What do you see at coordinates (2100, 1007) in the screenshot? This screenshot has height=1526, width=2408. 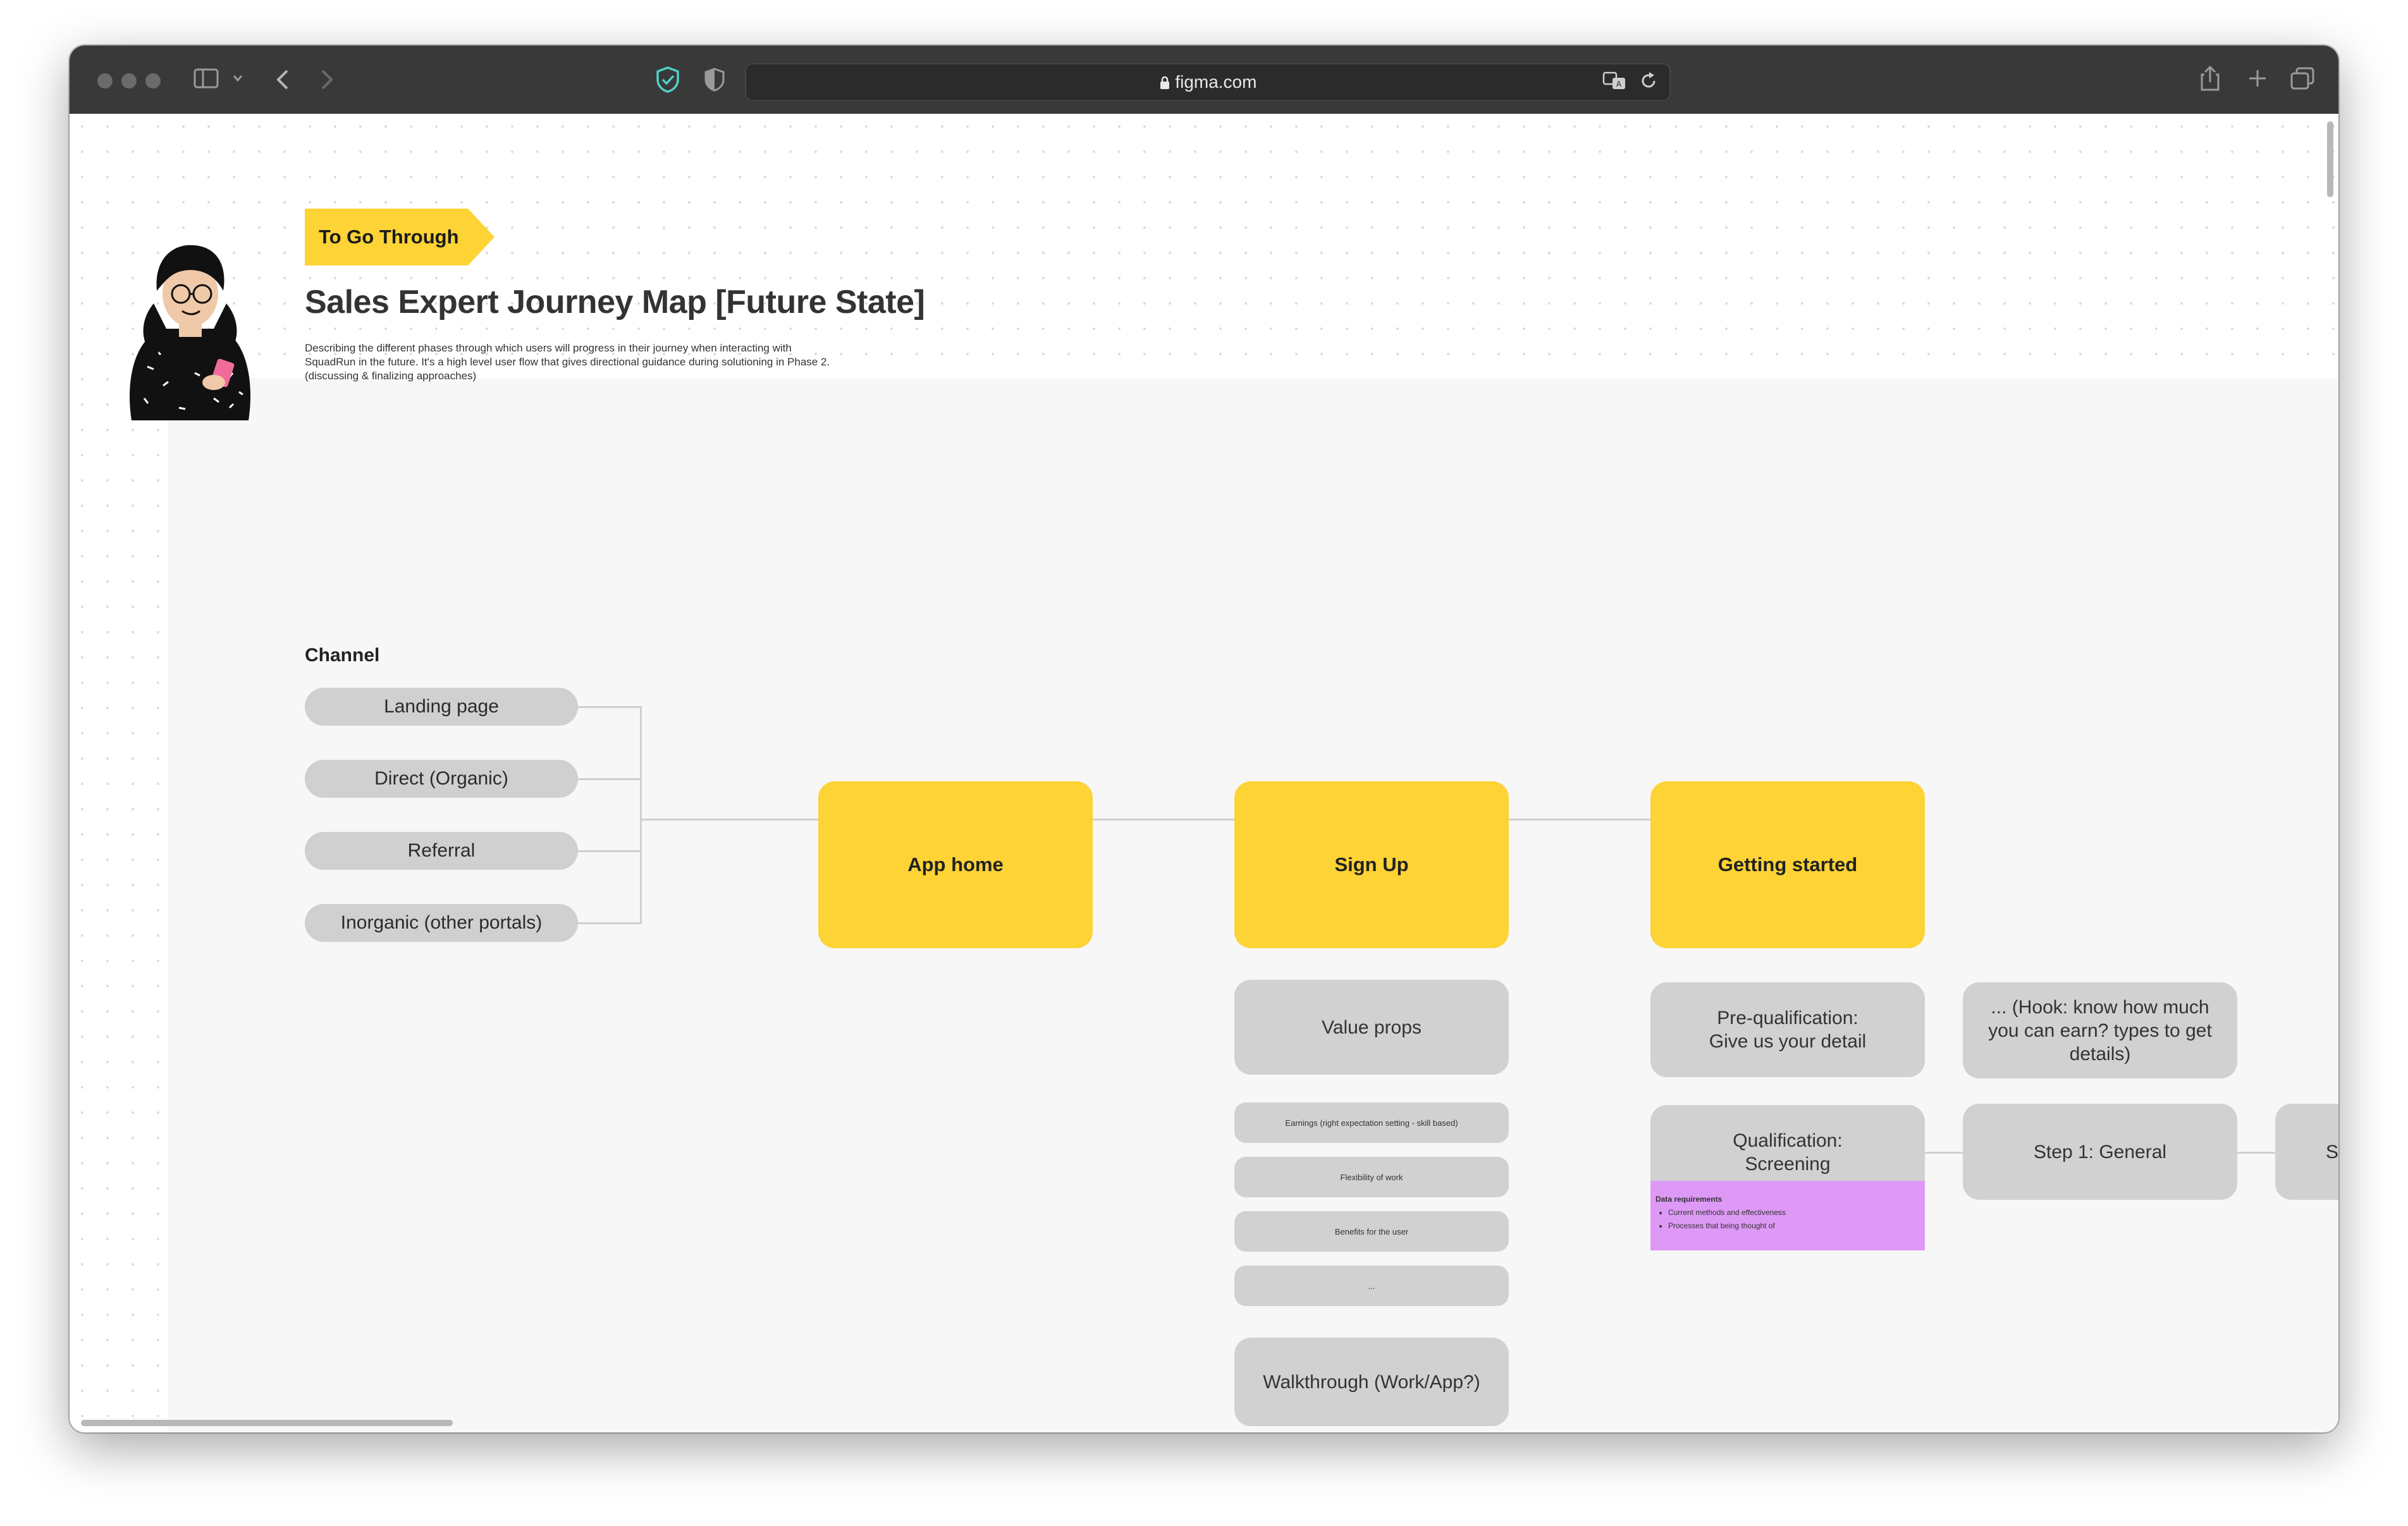 I see `card-line: ... (Hook: know how much` at bounding box center [2100, 1007].